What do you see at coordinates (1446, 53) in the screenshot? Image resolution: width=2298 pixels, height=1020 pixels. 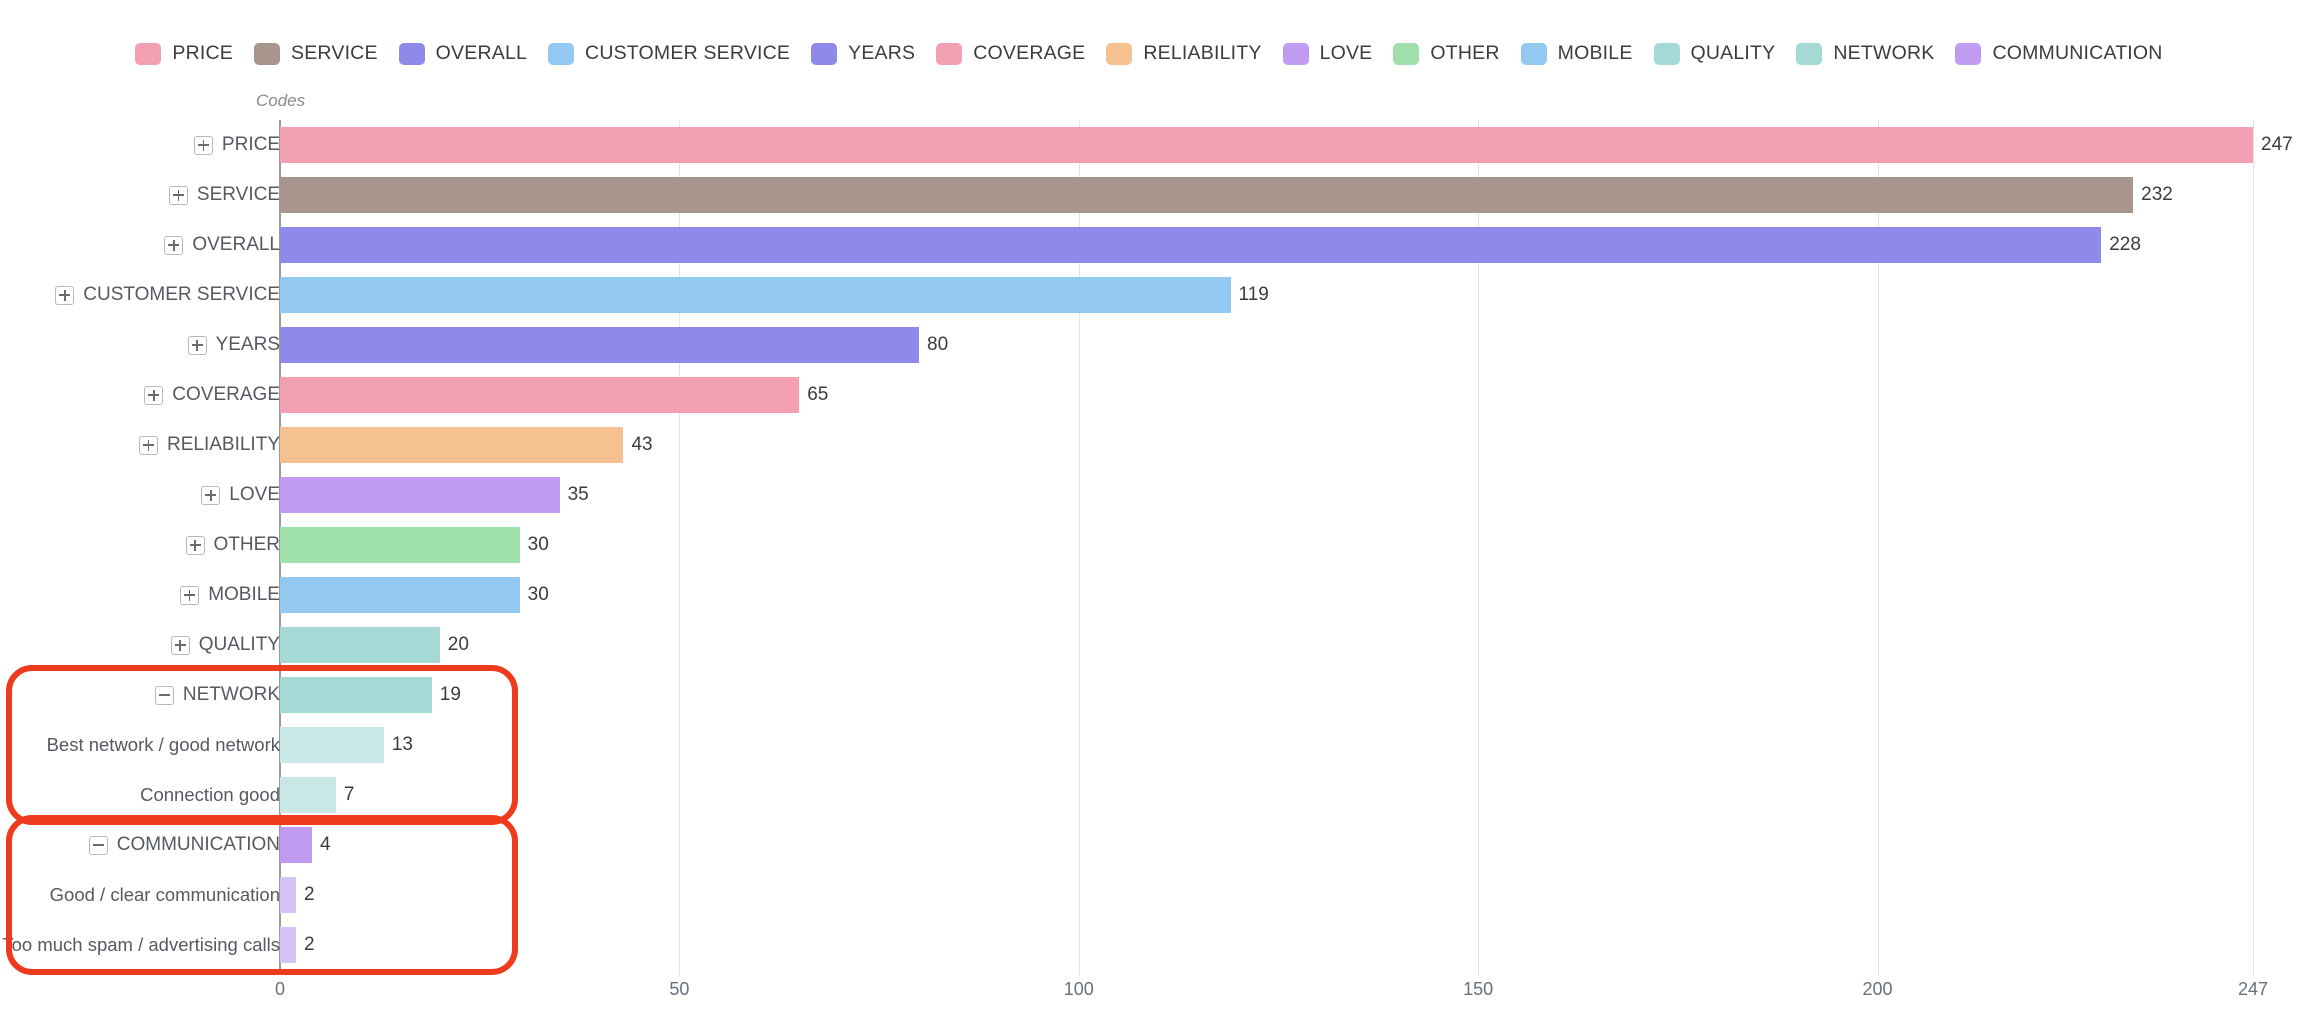 I see `legend-item-other: OTHER` at bounding box center [1446, 53].